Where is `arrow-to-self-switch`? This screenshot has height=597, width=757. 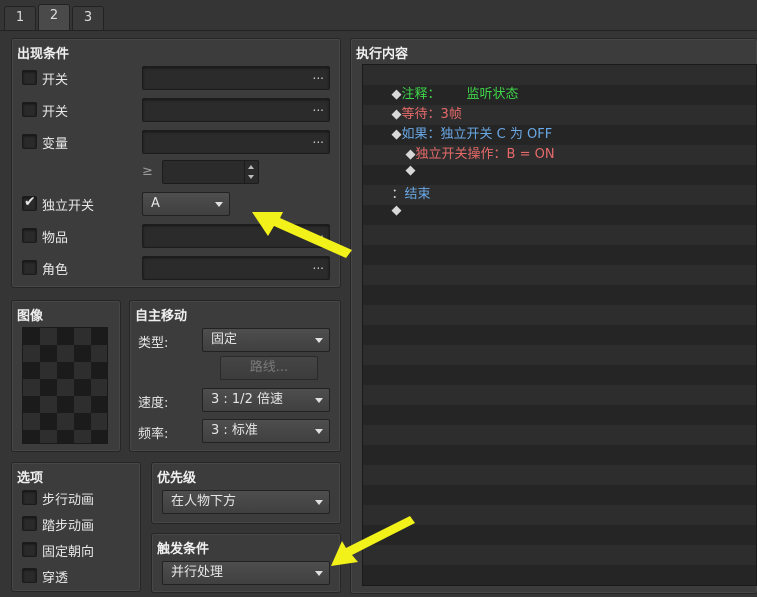 arrow-to-self-switch is located at coordinates (302, 235).